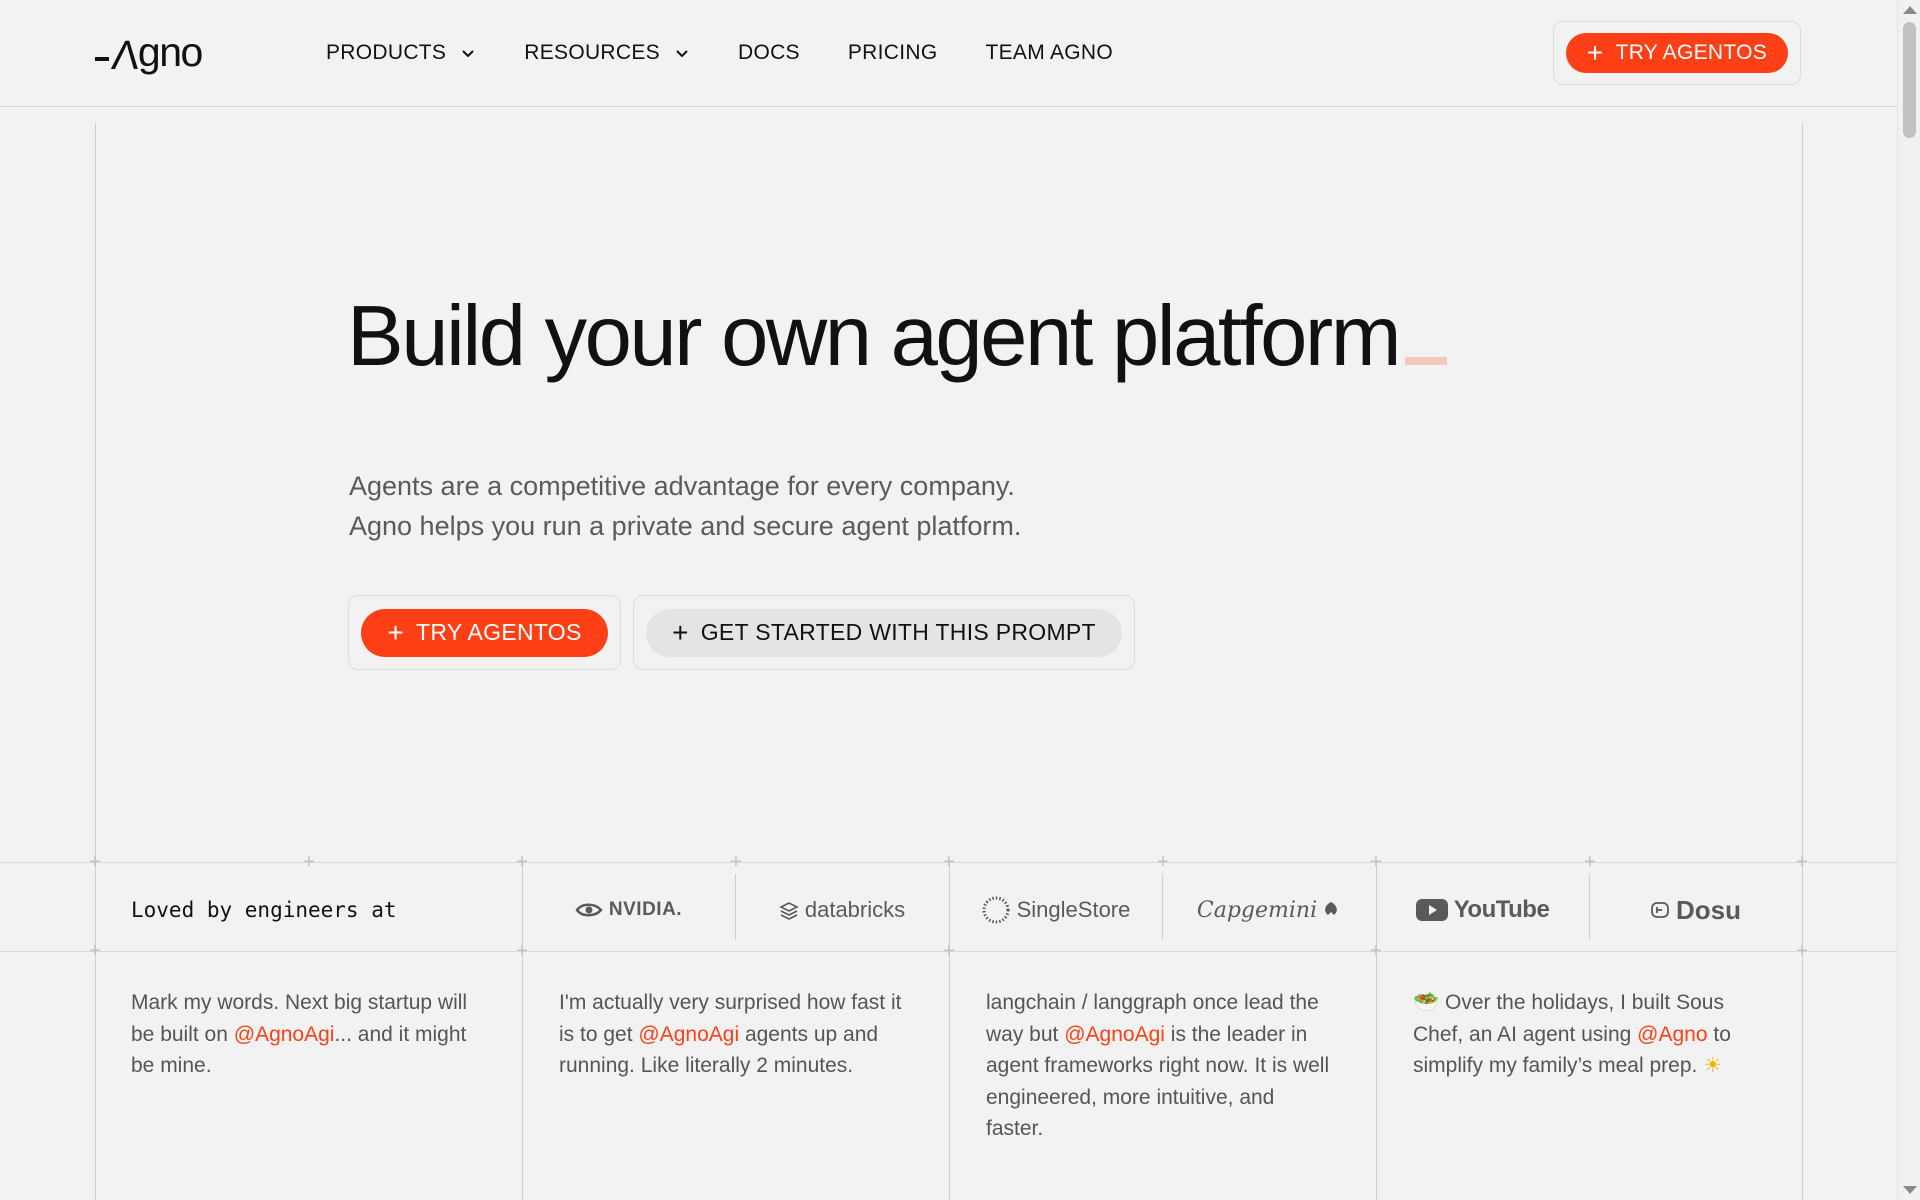 The height and width of the screenshot is (1200, 1920). I want to click on try-agentos-header-button: + TRY AGENTOS, so click(1677, 53).